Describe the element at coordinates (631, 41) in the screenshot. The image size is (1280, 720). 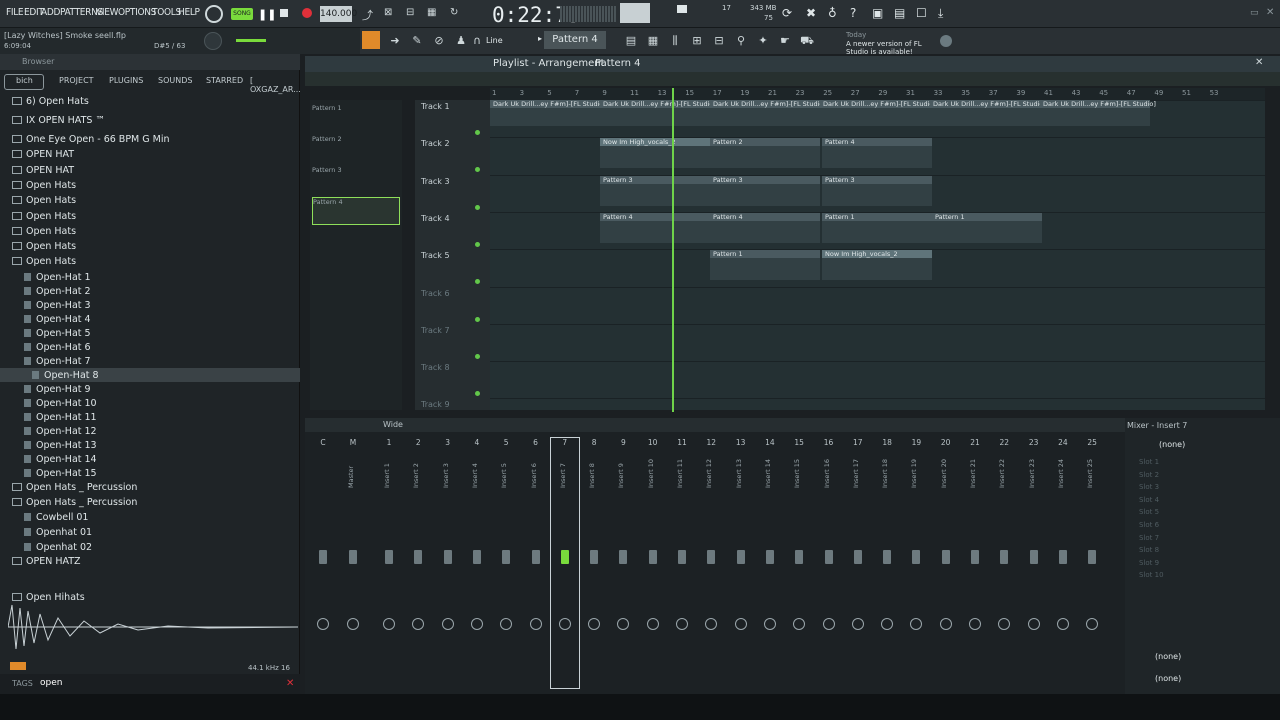
I see `playlist-icon: ▤` at that location.